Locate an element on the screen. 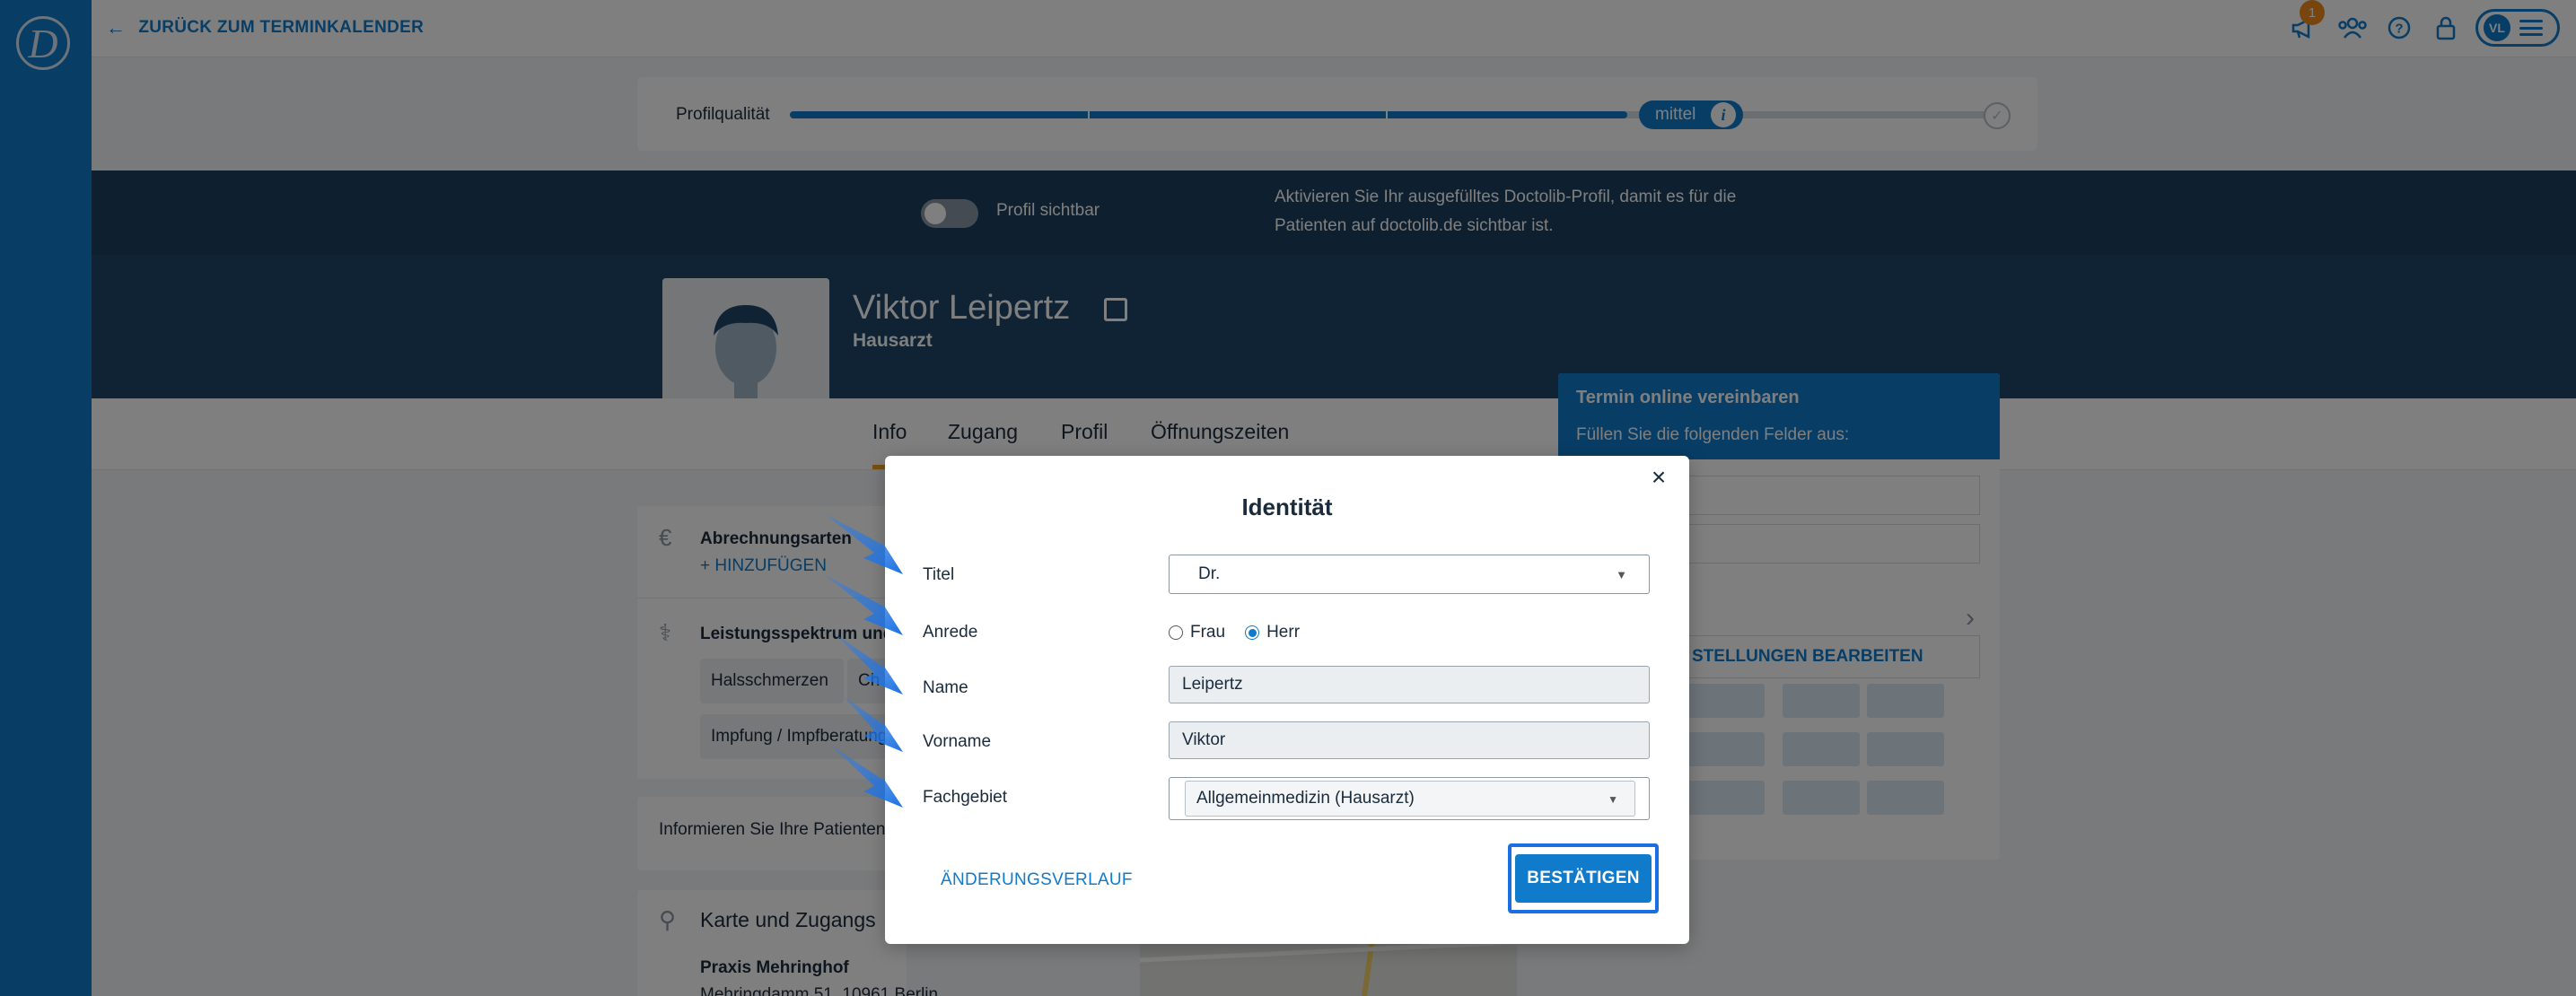 The height and width of the screenshot is (996, 2576). radio-frau is located at coordinates (1176, 633).